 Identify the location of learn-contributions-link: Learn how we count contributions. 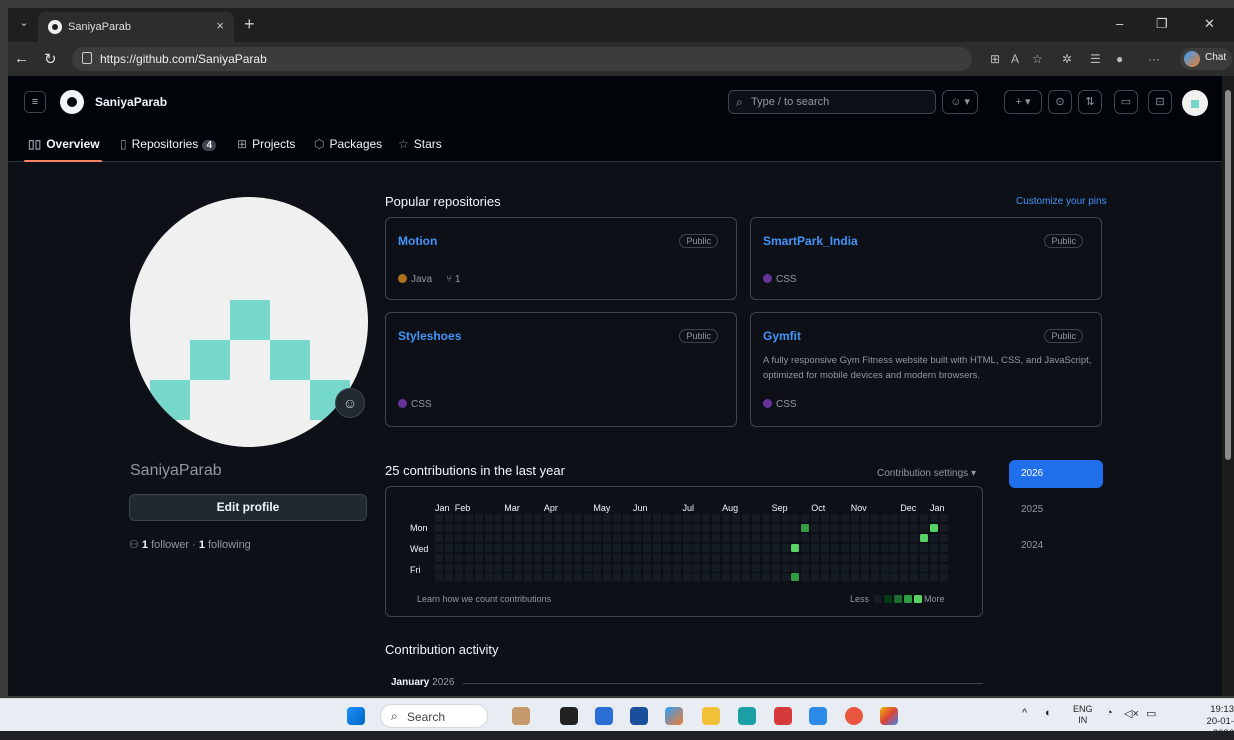
(484, 599).